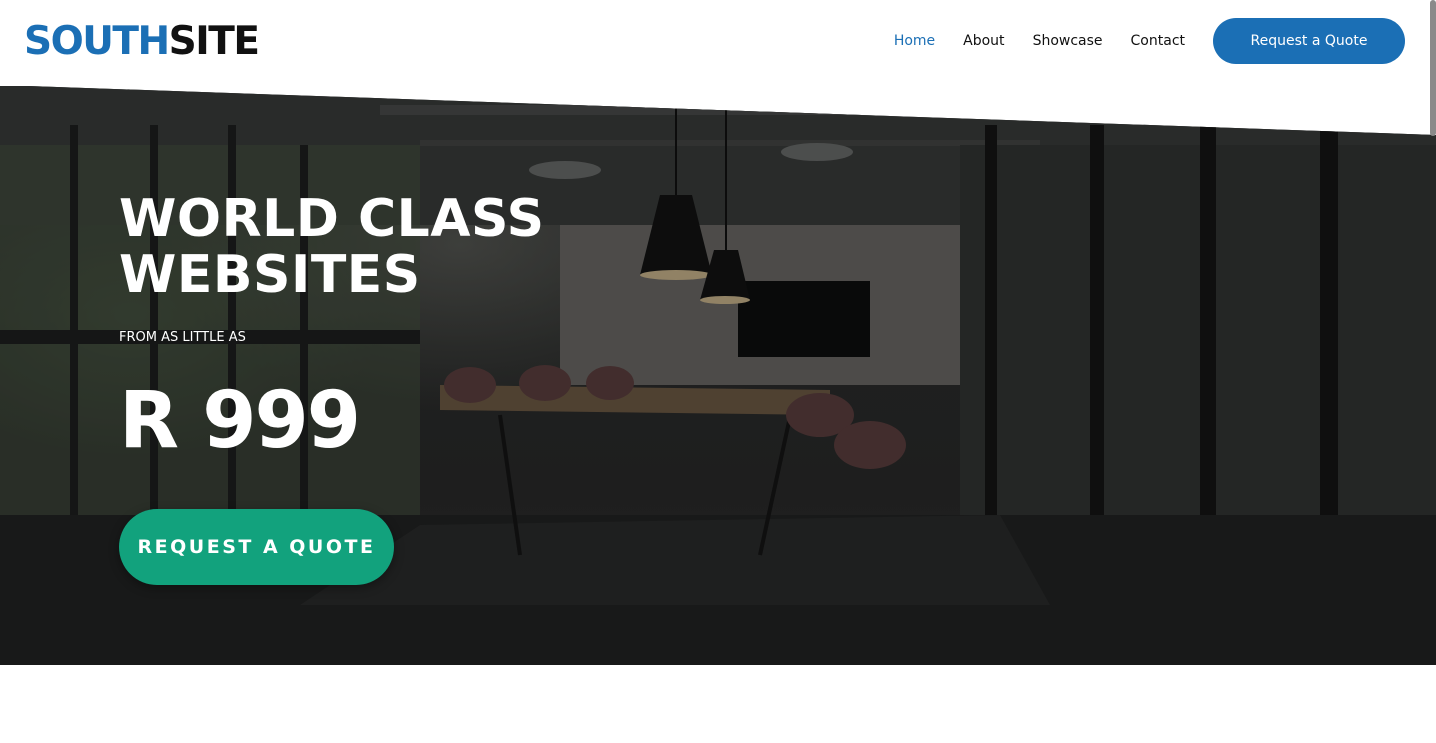 The width and height of the screenshot is (1436, 743). I want to click on request-quote-hero-button: REQUEST A QUOTE, so click(256, 547).